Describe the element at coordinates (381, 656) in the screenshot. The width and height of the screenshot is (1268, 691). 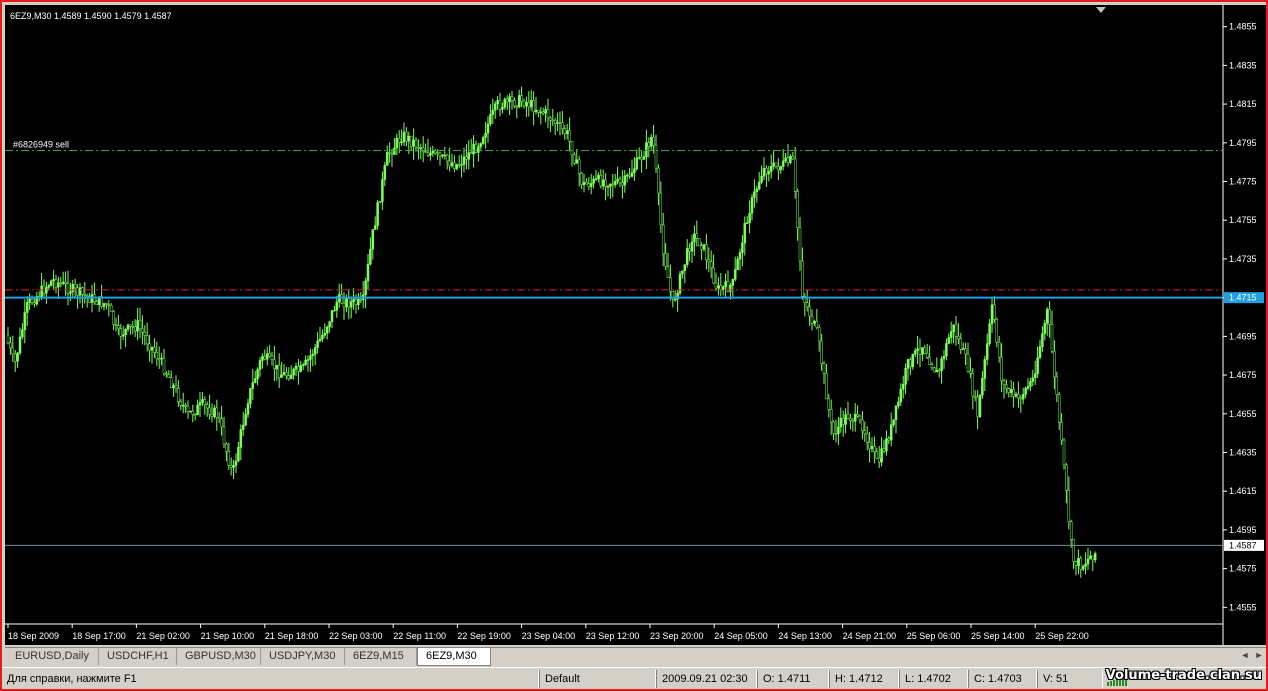
I see `tab-6ez9-m15: 6EZ9,M15` at that location.